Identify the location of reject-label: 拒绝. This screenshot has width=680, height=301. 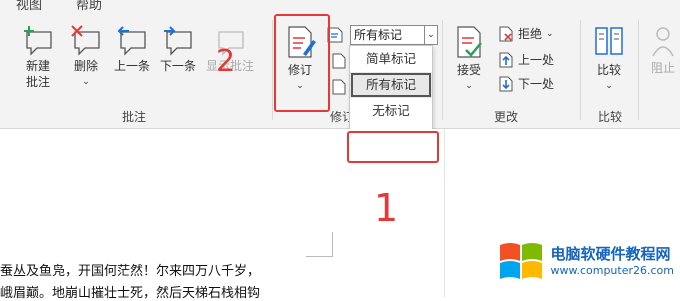
(530, 34).